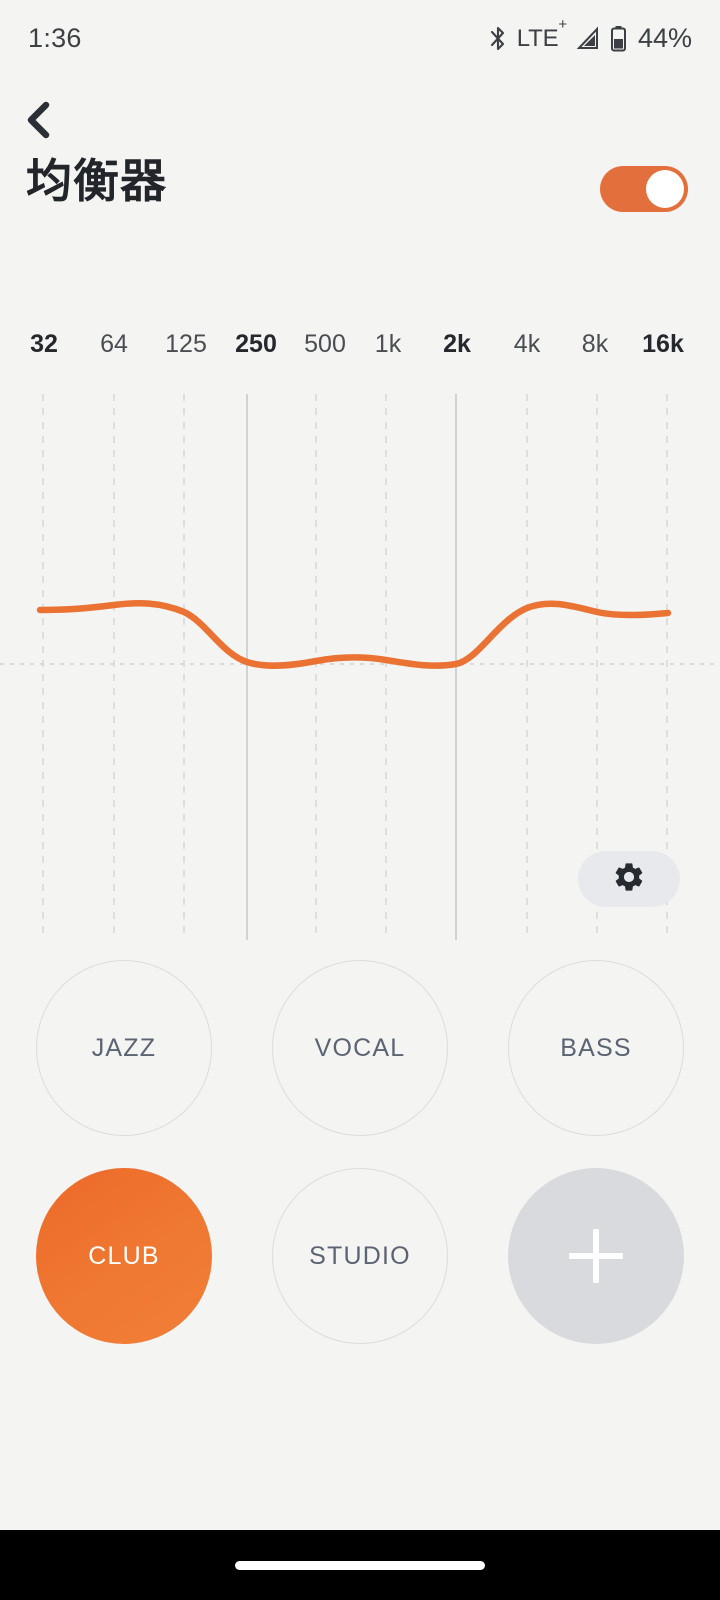  I want to click on preset-label: STUDIO, so click(360, 1255).